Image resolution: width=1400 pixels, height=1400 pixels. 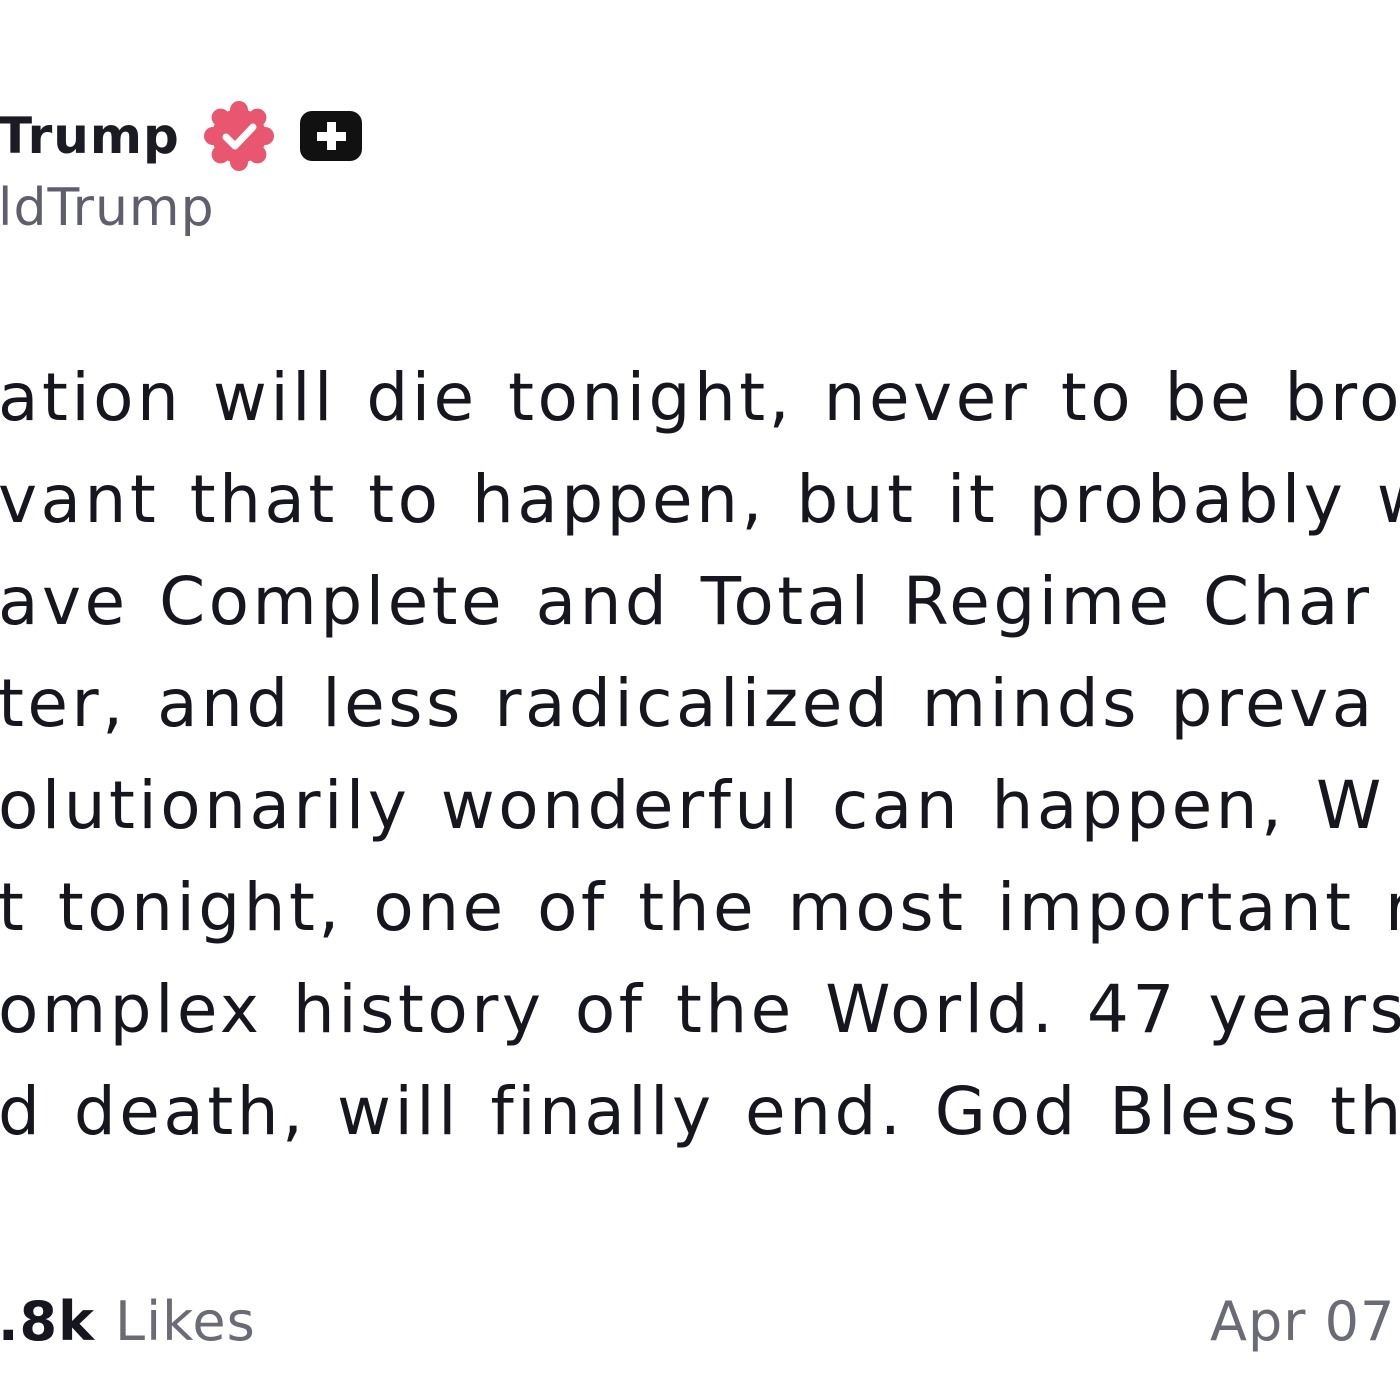 I want to click on post-text-line: vant that to happen, but it probably w, so click(x=700, y=499).